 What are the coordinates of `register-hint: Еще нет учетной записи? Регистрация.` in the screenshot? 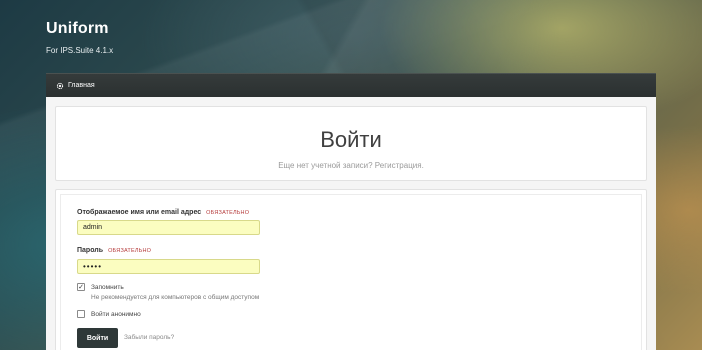 It's located at (351, 165).